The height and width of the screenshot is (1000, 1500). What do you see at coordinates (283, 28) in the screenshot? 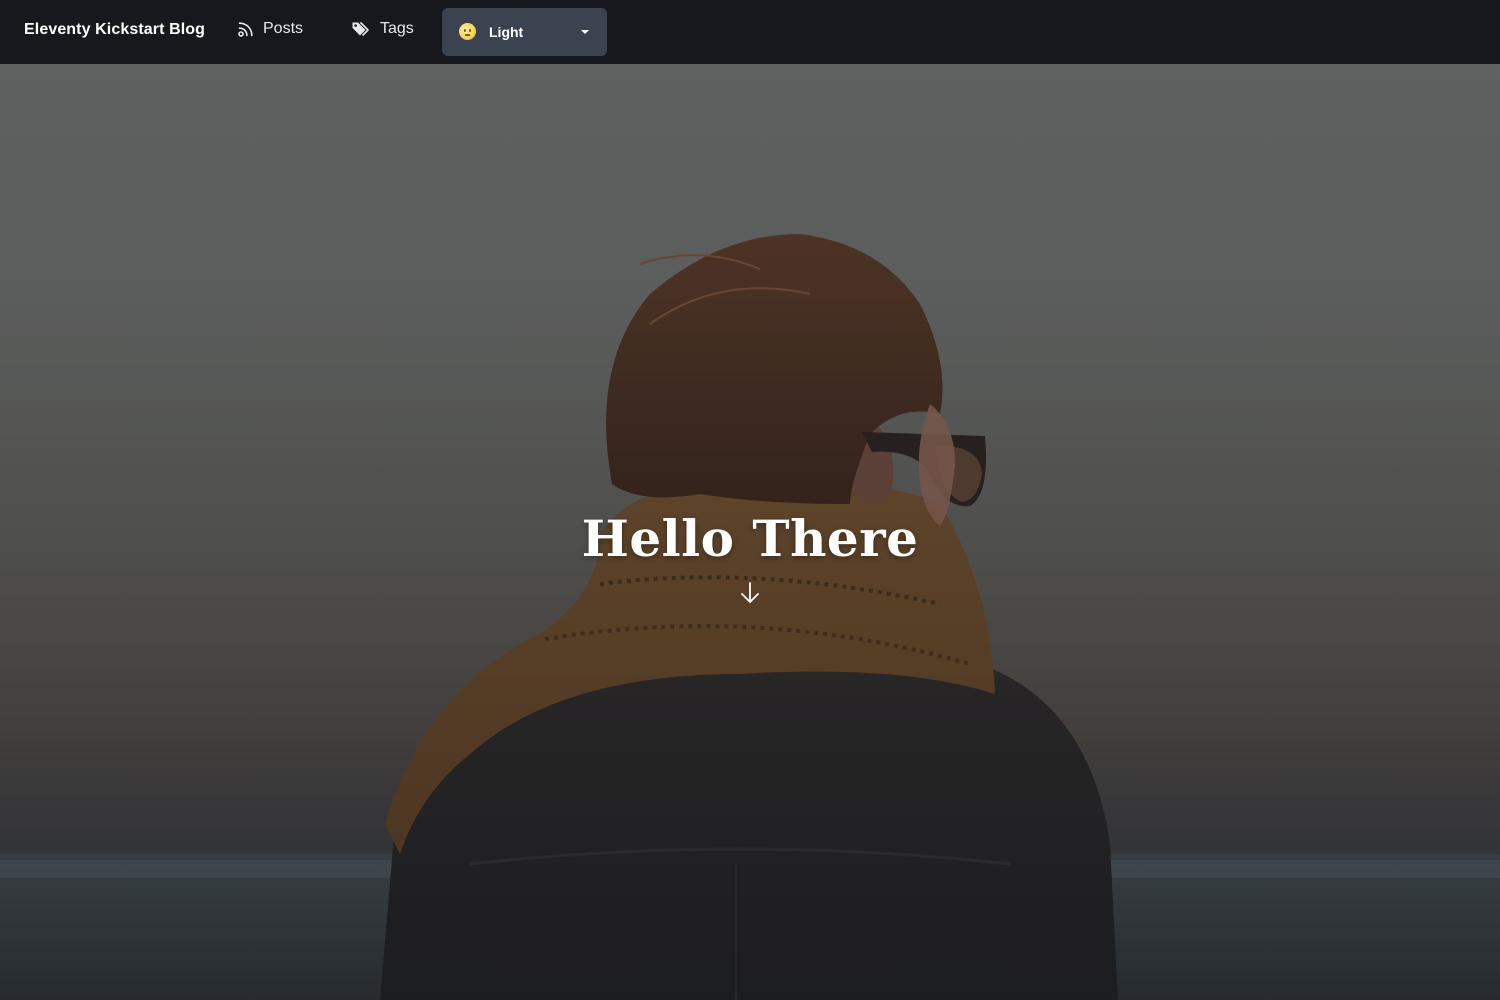
I see `nav-link-posts-label: Posts` at bounding box center [283, 28].